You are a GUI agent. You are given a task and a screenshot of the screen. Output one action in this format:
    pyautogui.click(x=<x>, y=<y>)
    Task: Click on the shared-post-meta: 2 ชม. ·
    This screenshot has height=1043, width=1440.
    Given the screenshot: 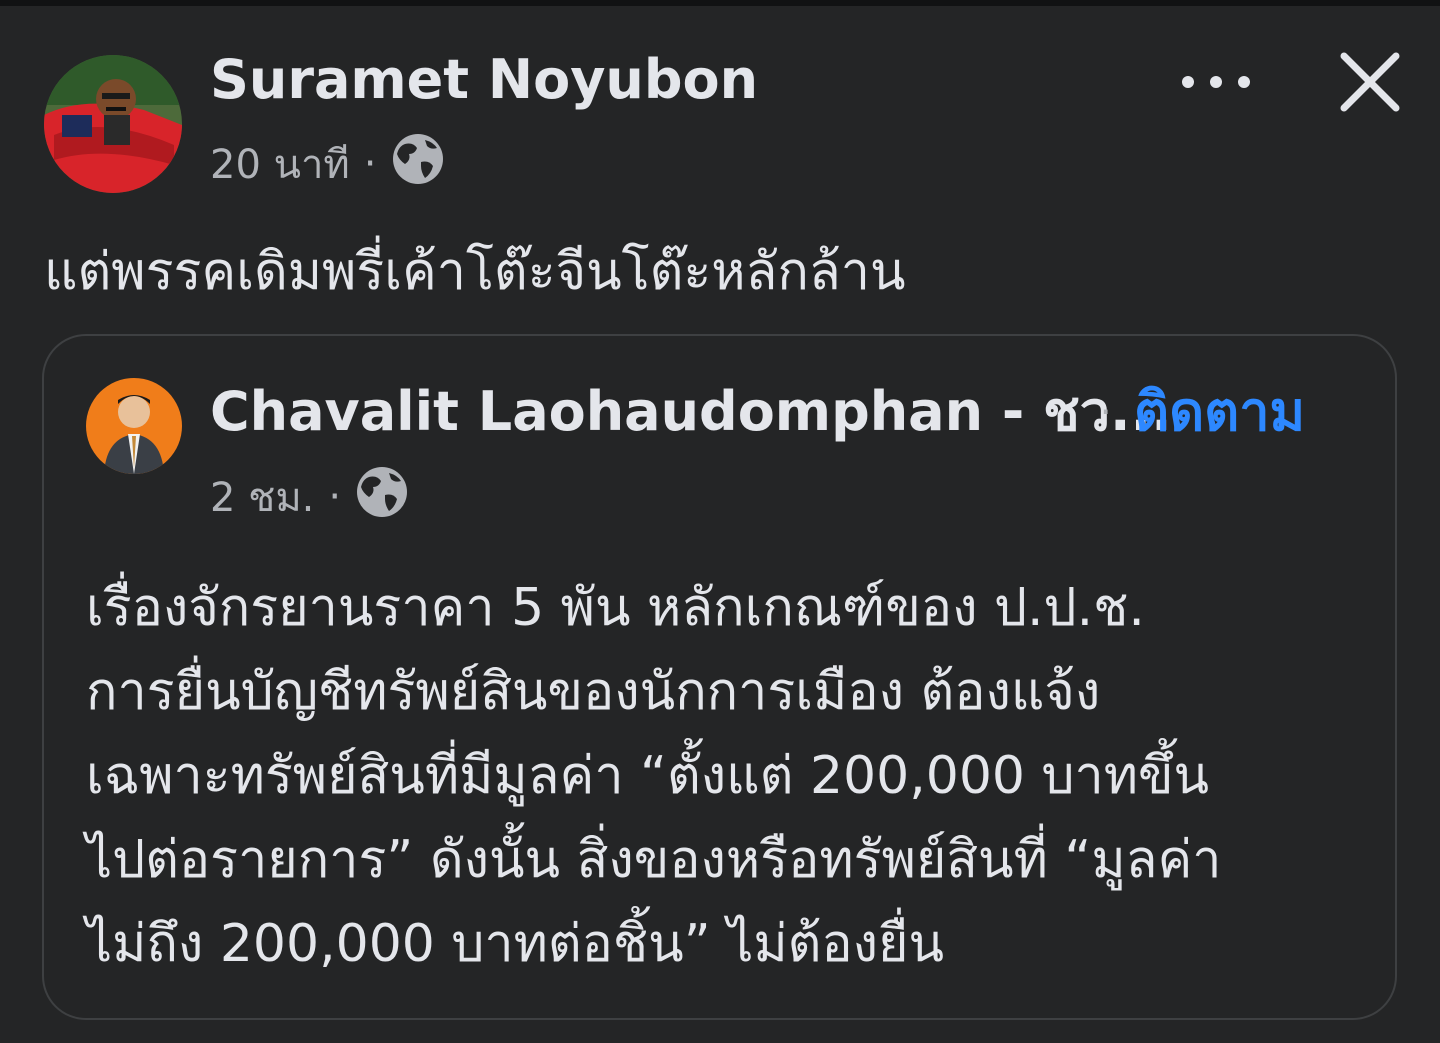 What is the action you would take?
    pyautogui.click(x=309, y=497)
    